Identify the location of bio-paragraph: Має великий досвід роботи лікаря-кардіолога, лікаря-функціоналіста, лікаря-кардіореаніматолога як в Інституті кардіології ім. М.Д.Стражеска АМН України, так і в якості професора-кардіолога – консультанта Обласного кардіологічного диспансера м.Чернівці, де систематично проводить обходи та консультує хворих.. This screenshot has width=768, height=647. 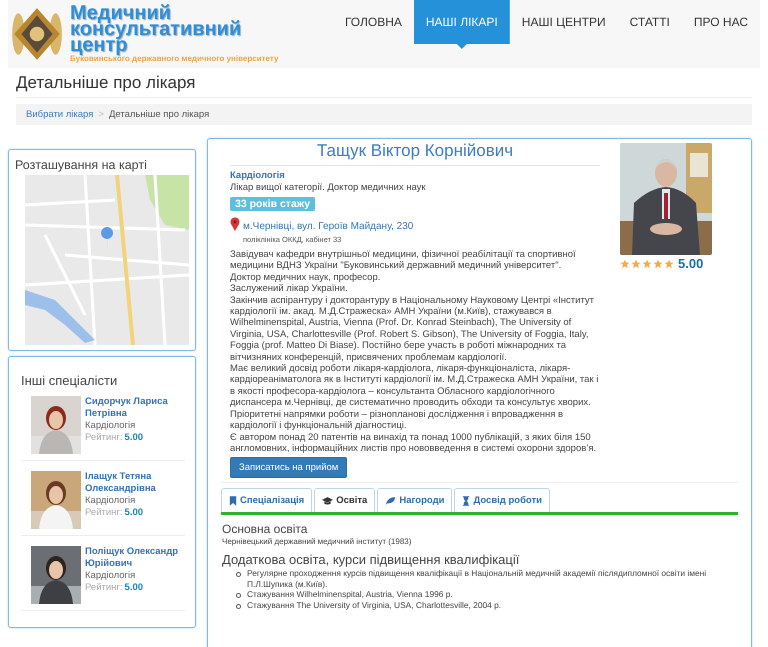
(415, 386).